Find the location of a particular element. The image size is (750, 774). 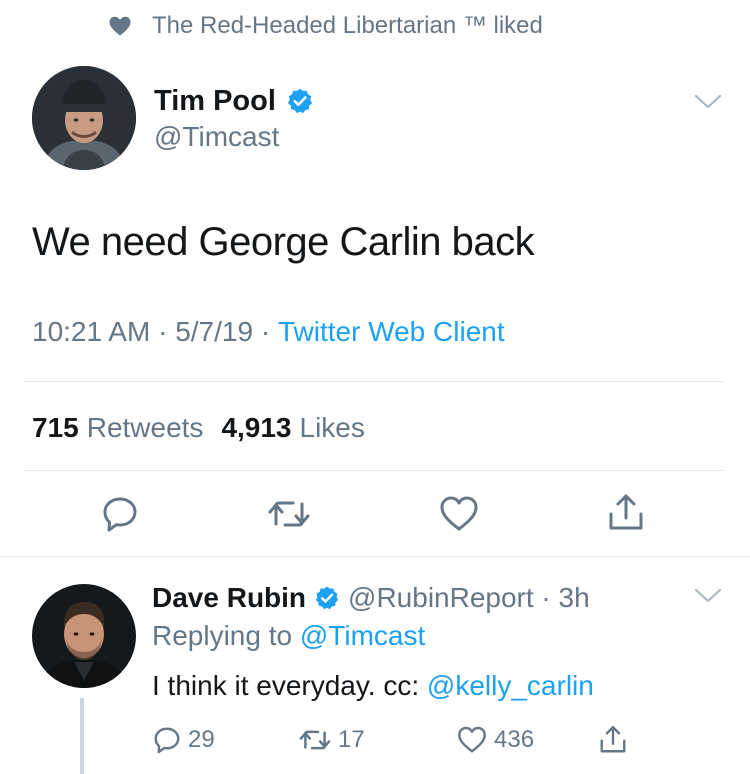

author-handle: @Timcast is located at coordinates (234, 137).